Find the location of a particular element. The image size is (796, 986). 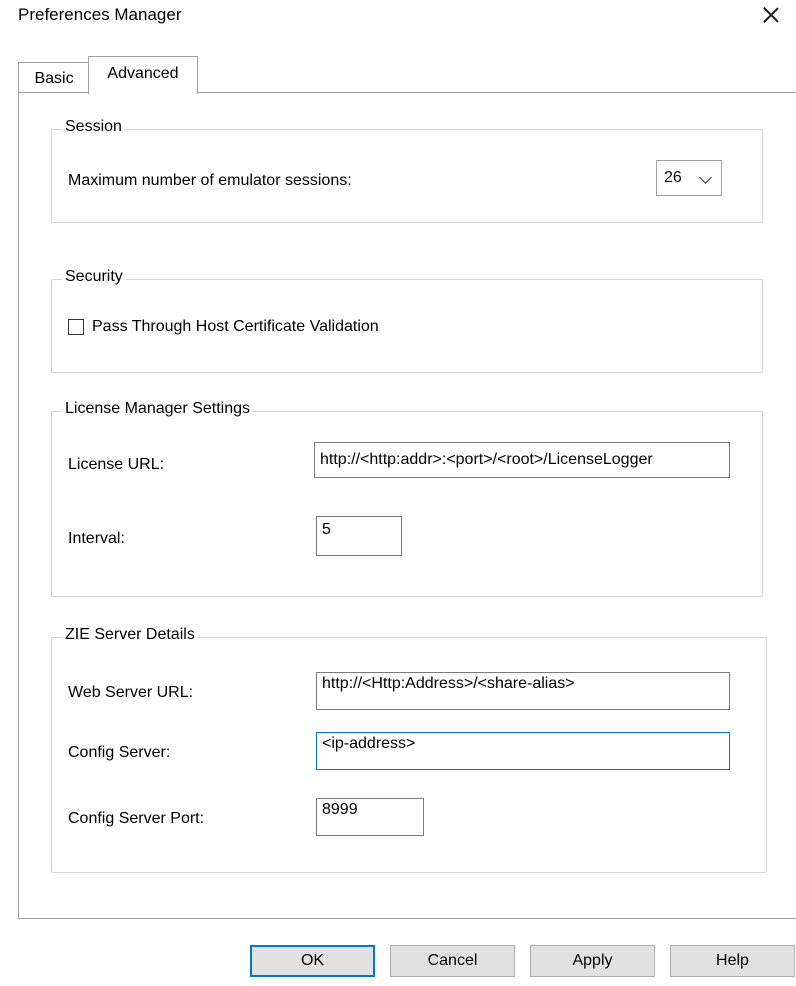

help-button: Help is located at coordinates (732, 961).